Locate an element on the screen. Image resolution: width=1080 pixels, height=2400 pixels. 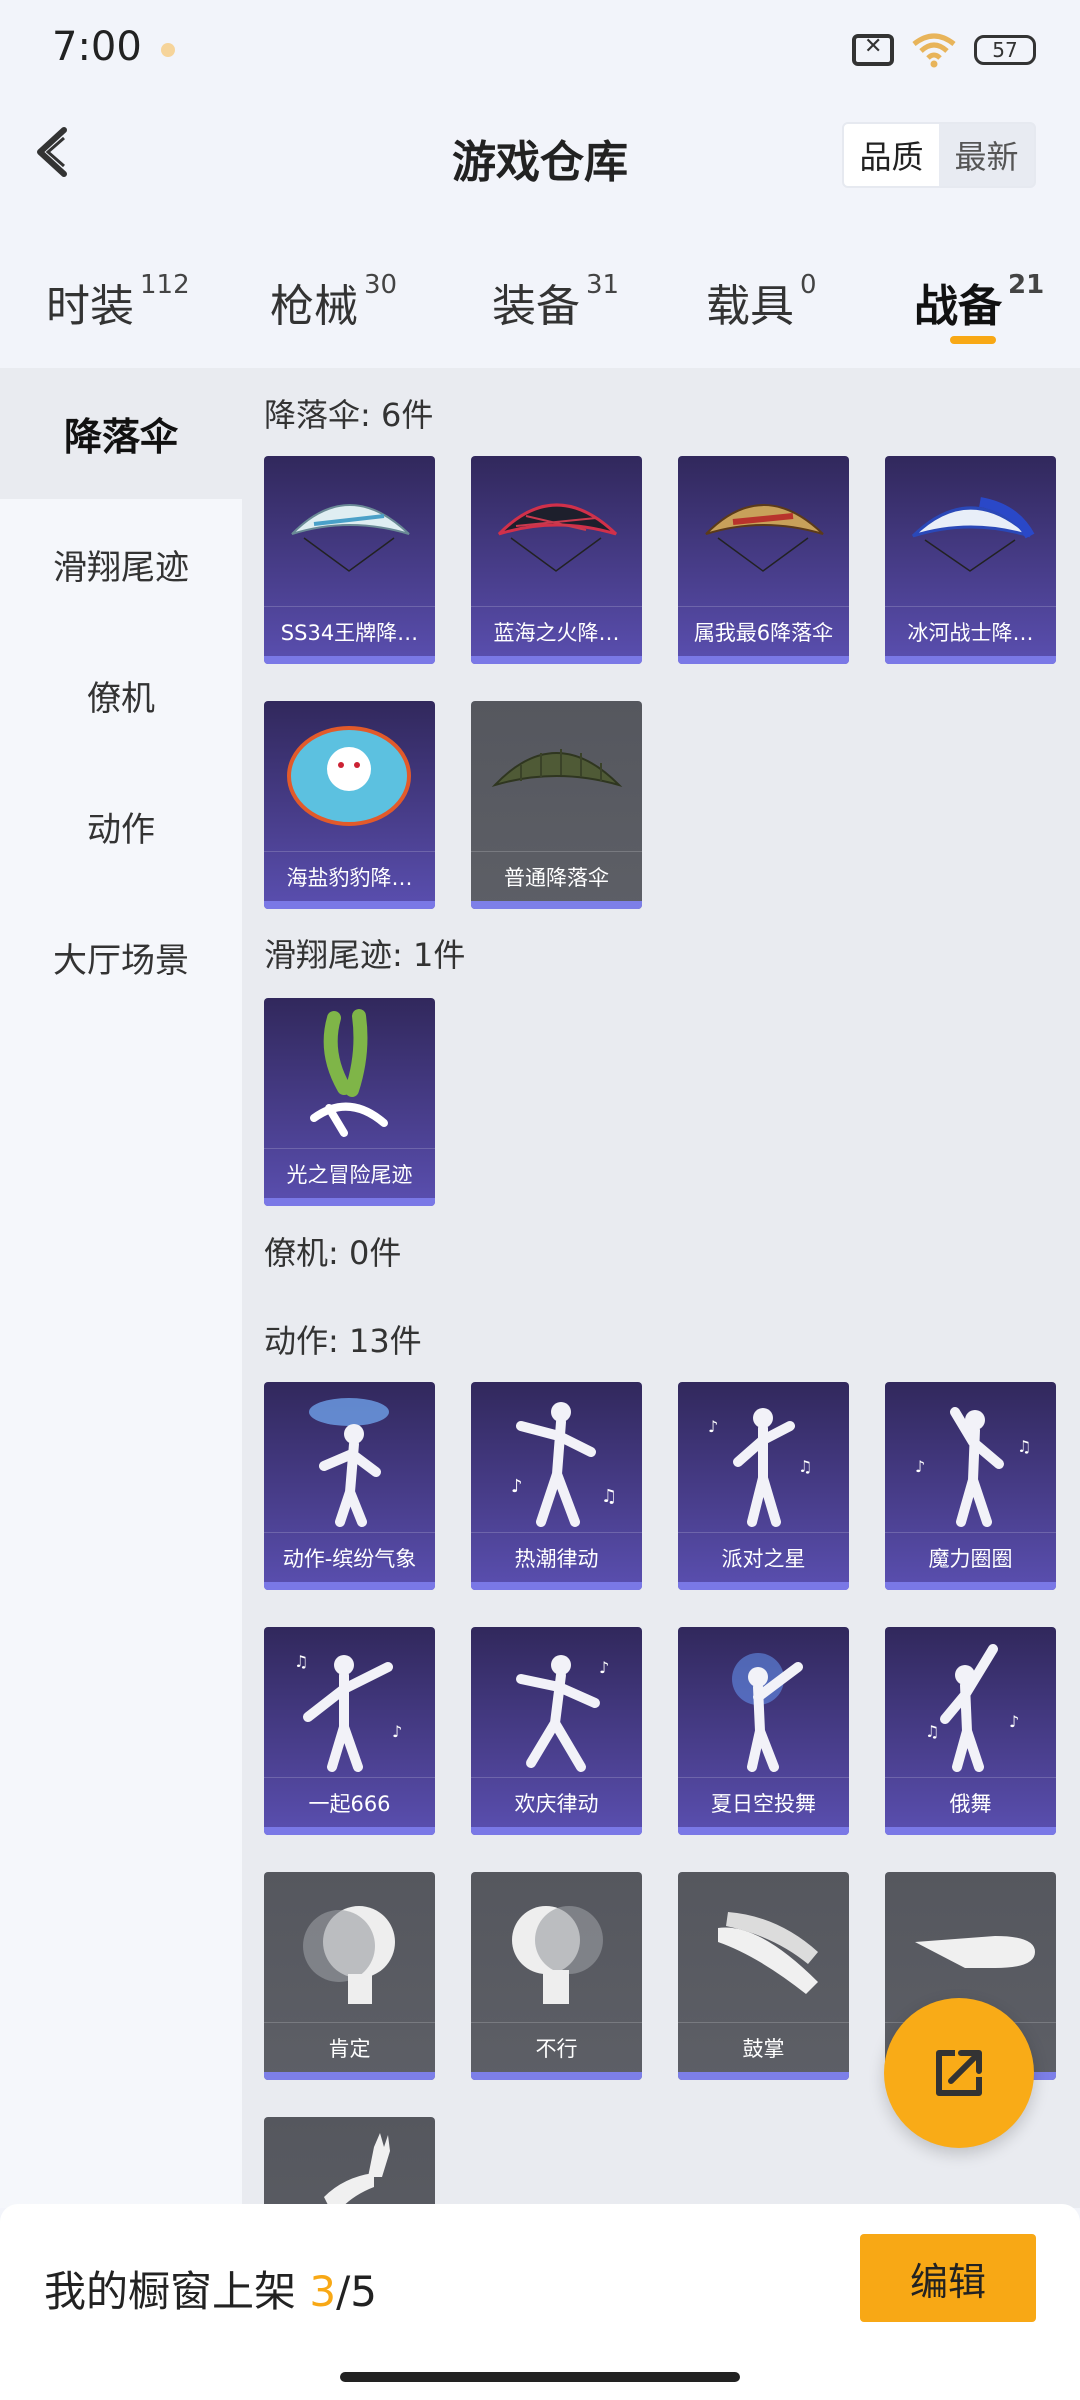
share-button is located at coordinates (959, 2073).